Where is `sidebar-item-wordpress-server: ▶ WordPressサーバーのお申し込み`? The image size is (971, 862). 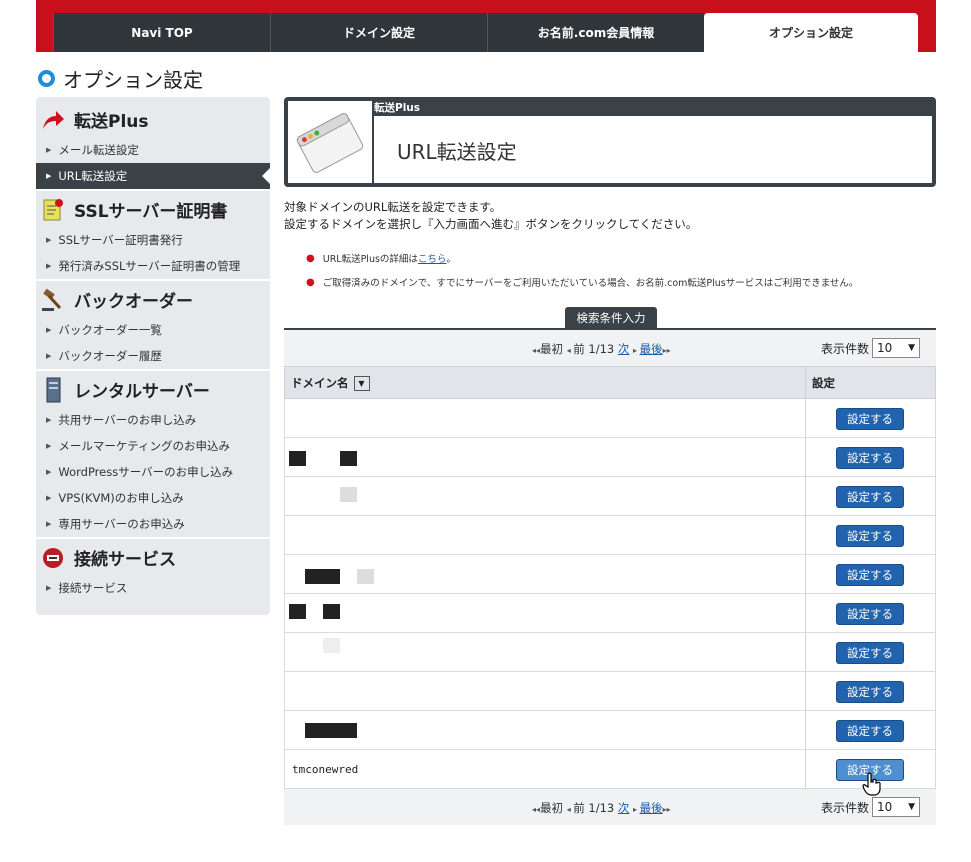 sidebar-item-wordpress-server: ▶ WordPressサーバーのお申し込み is located at coordinates (153, 472).